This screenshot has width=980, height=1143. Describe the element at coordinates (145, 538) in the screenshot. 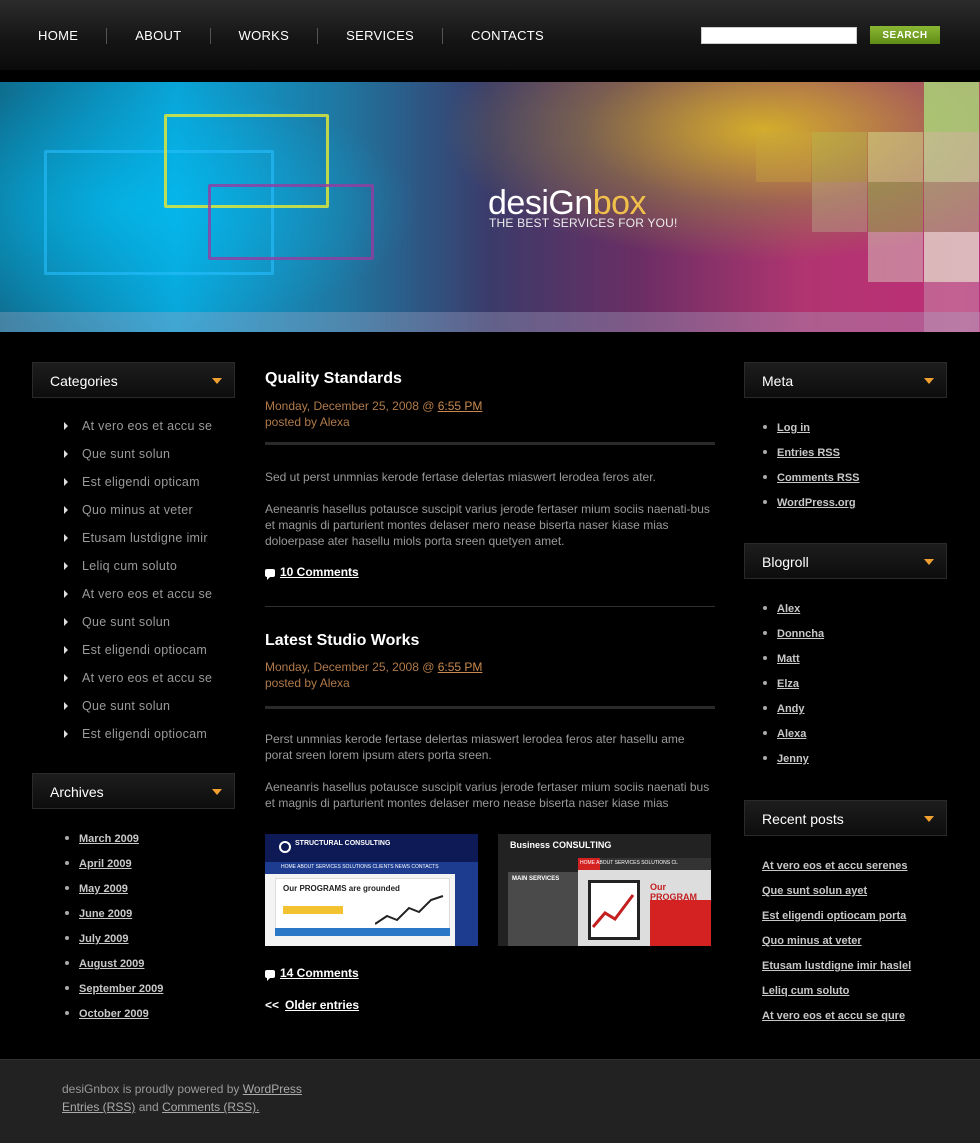

I see `category-link: Etusam lustdigne imir` at that location.